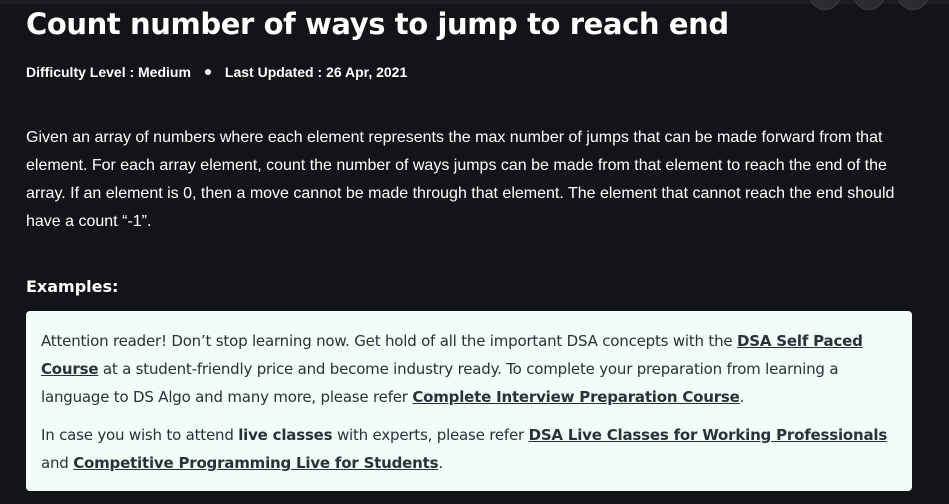  I want to click on live-classes-emphasis: live classes, so click(285, 435).